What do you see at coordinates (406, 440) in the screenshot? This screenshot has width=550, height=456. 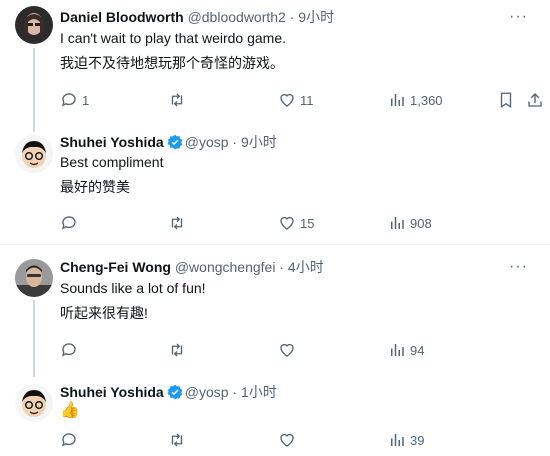 I see `views-button: 39` at bounding box center [406, 440].